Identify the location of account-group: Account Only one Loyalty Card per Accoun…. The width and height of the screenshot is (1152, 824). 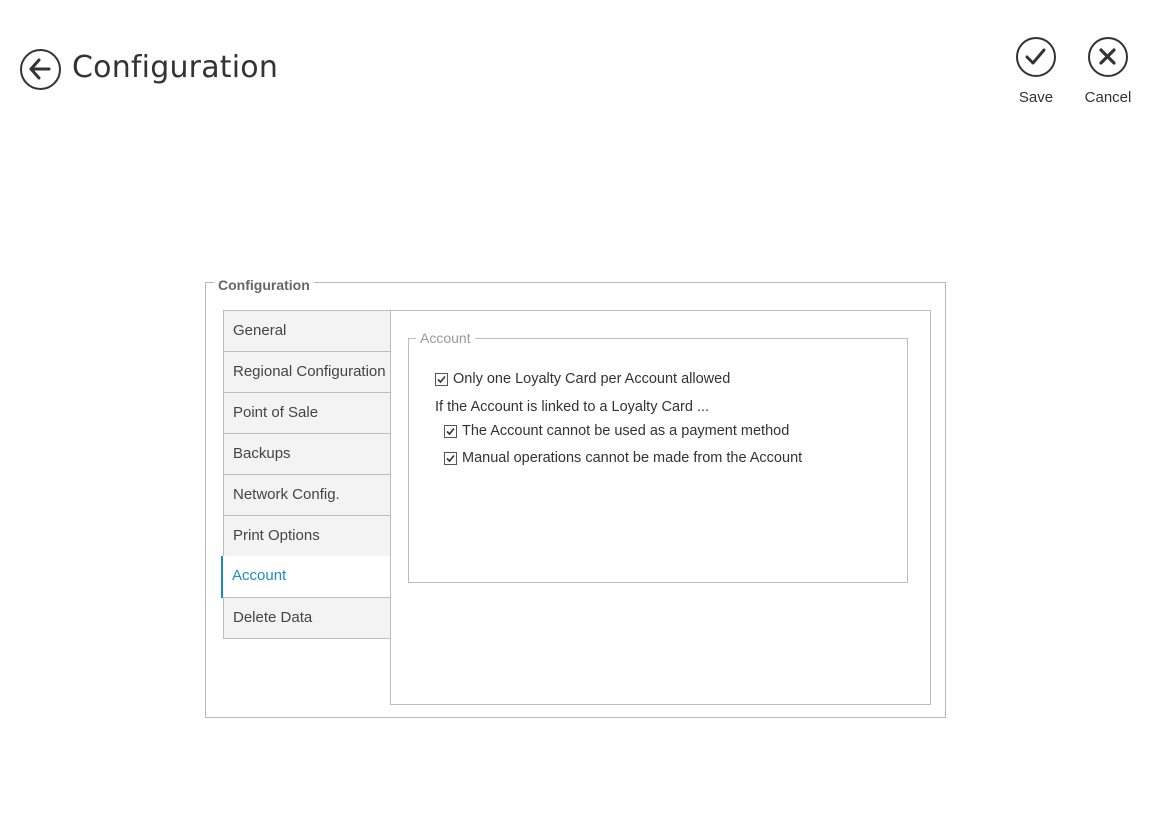
(658, 456).